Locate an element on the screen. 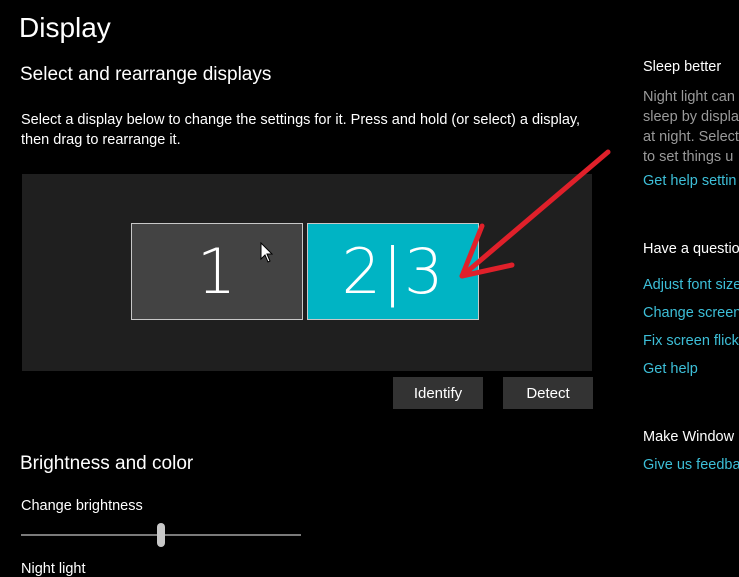 This screenshot has height=577, width=739. sidebar-sleep-text-line: at night. Select is located at coordinates (691, 137).